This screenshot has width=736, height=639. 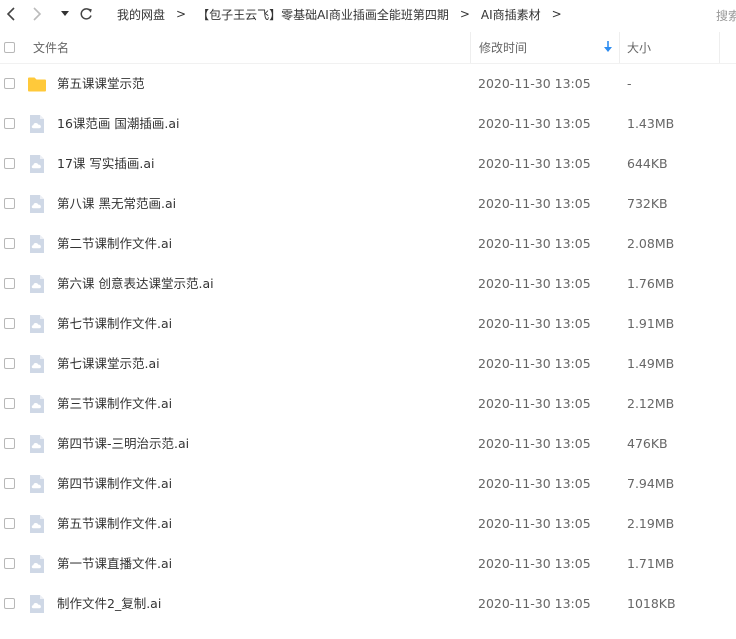 I want to click on file-size: 1.76MB, so click(x=651, y=283).